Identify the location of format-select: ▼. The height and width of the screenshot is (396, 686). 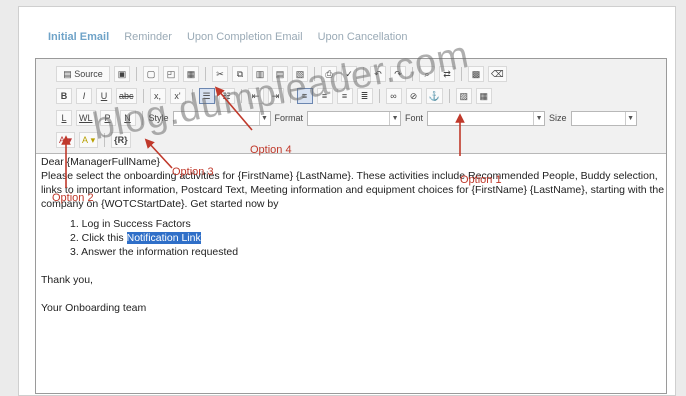
(354, 118).